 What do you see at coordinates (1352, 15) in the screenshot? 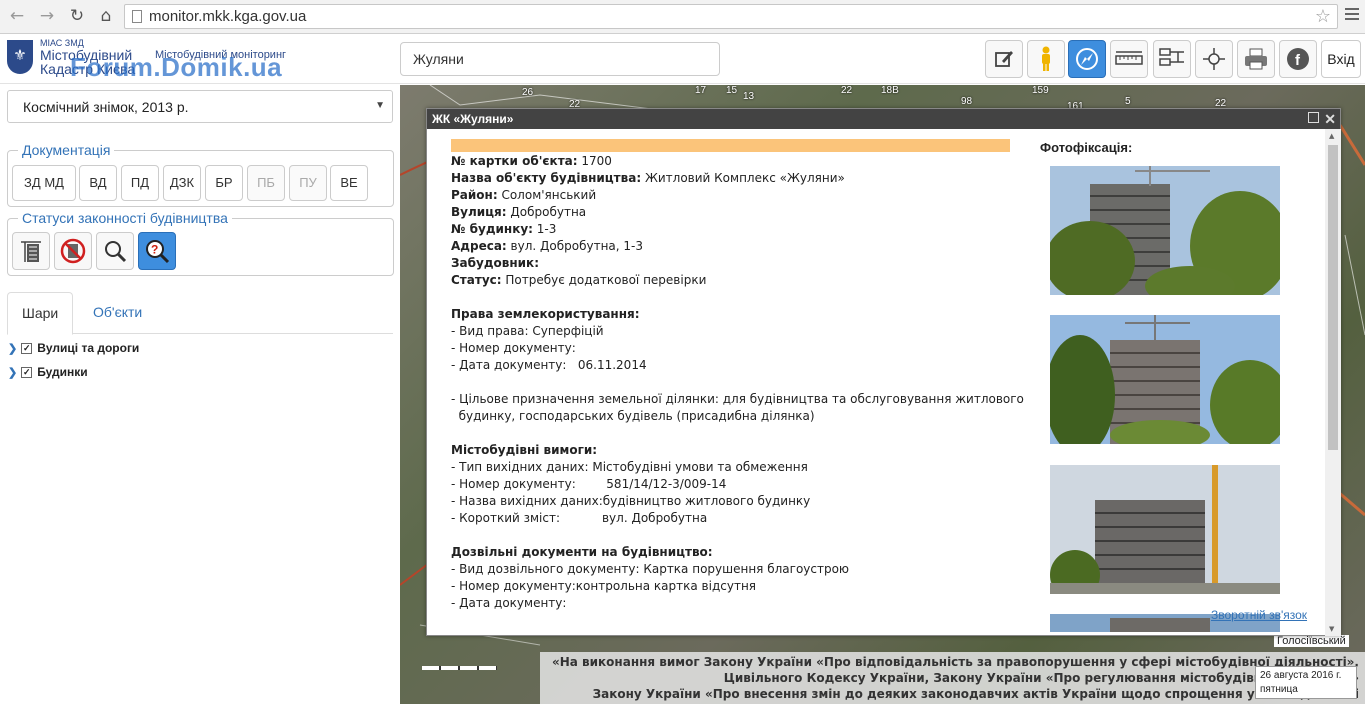
I see `browser-menu-icon` at bounding box center [1352, 15].